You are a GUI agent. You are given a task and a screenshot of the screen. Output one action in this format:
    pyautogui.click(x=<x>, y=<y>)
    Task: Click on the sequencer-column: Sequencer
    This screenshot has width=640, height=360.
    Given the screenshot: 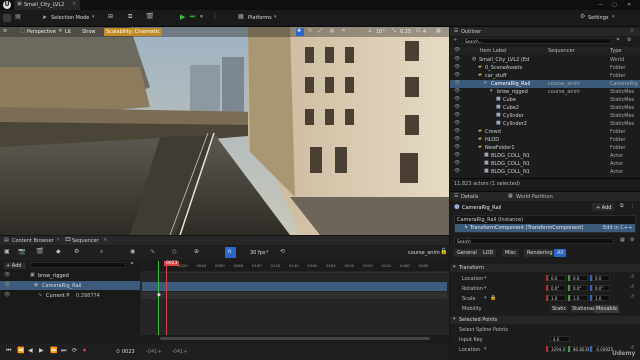 What is the action you would take?
    pyautogui.click(x=561, y=51)
    